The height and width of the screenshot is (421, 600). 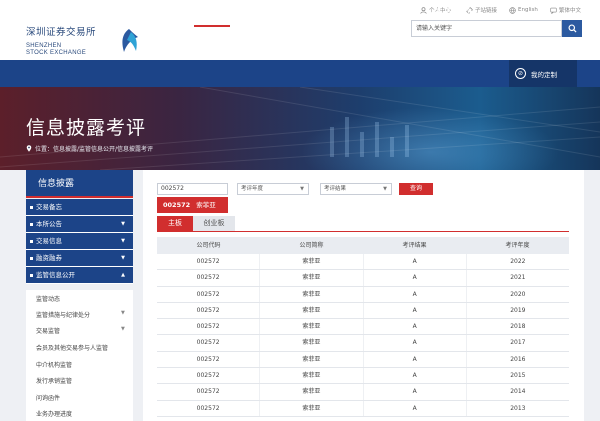 What do you see at coordinates (79, 207) in the screenshot?
I see `sidebar-item-trading-memo: 交易备忘` at bounding box center [79, 207].